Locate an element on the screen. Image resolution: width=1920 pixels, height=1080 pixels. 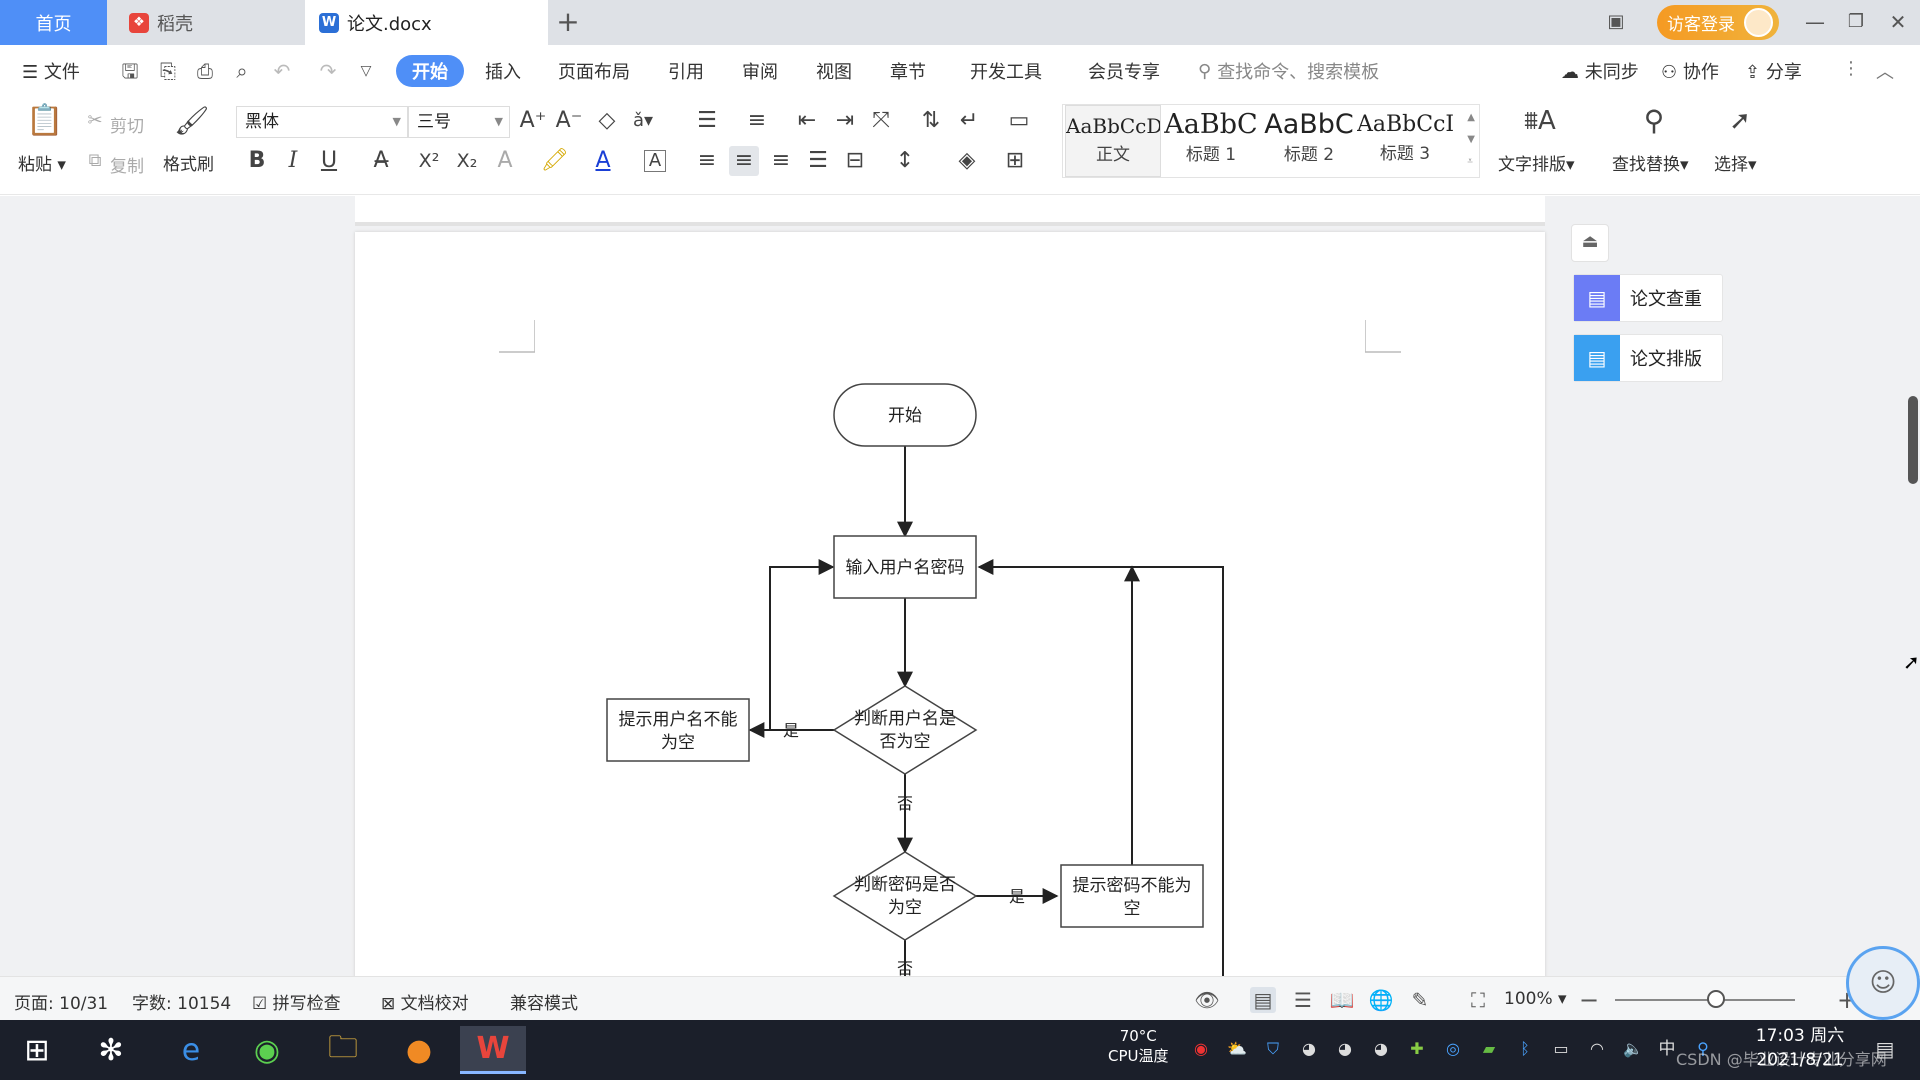
minimize-icon: — is located at coordinates (1815, 22).